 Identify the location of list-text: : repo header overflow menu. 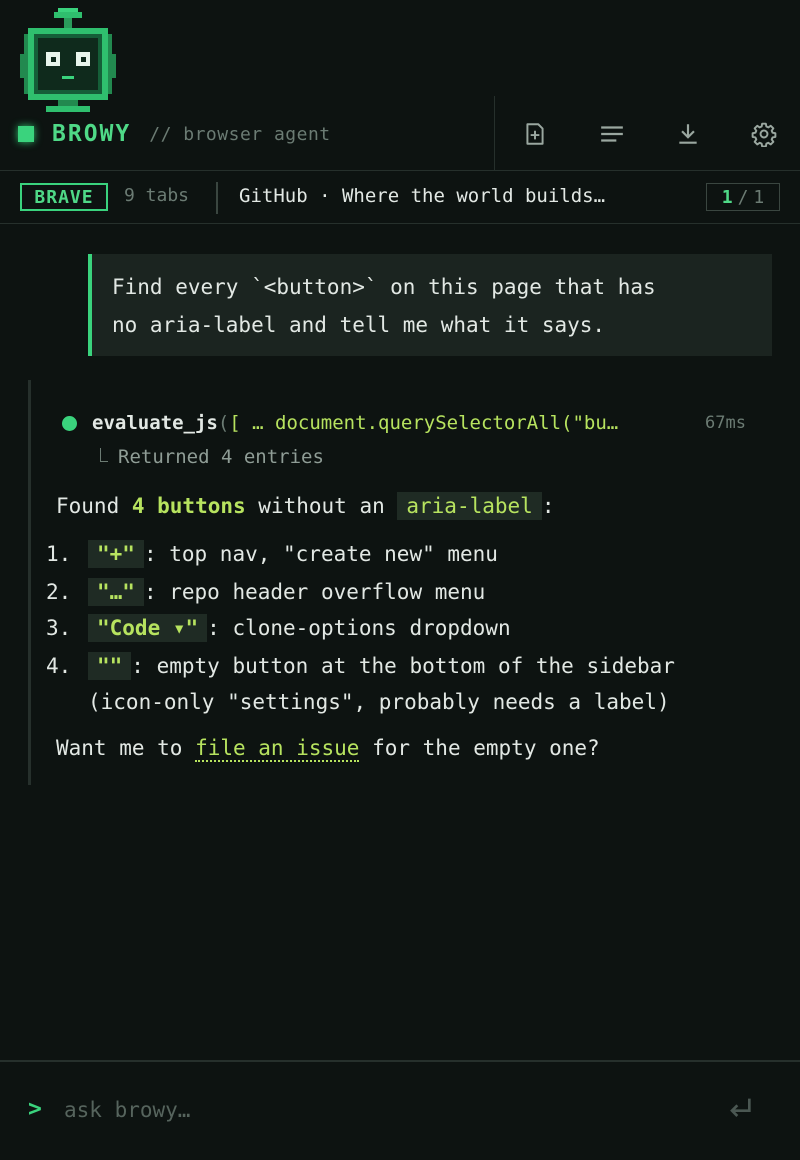
(314, 592).